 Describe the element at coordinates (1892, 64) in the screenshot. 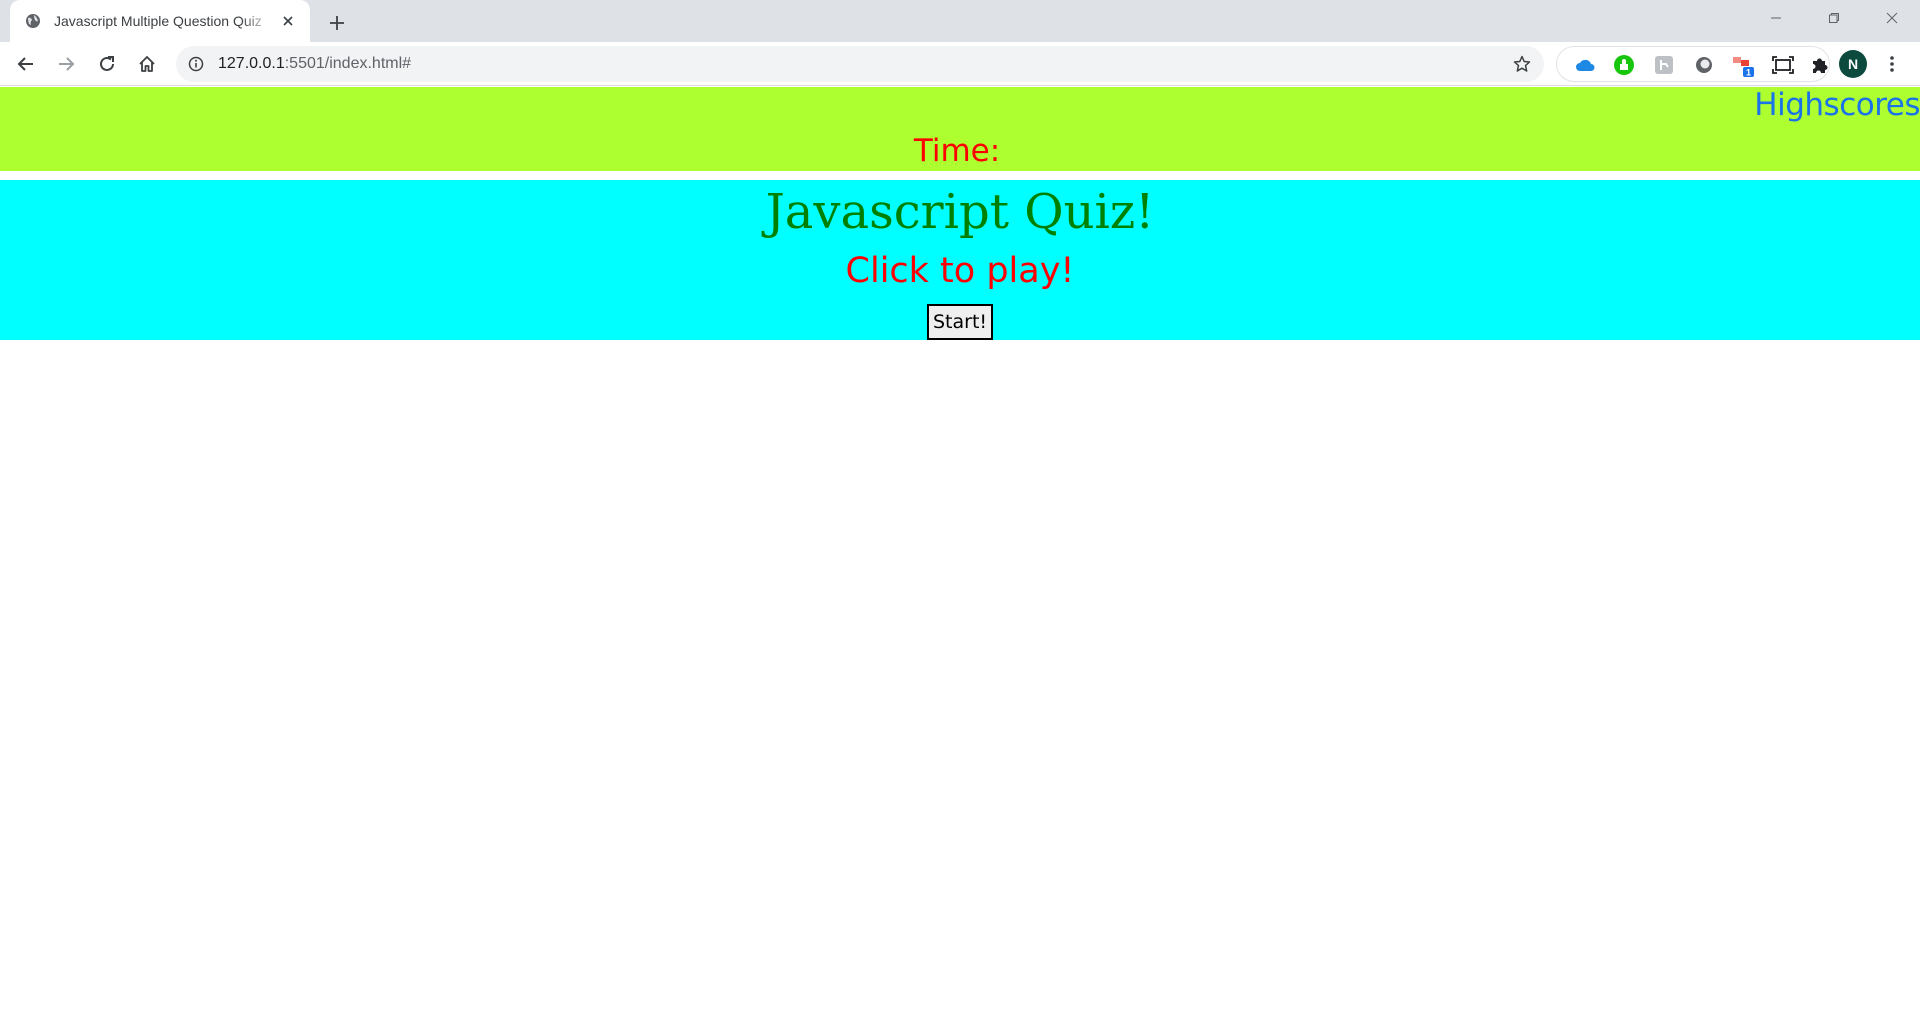

I see `more-menu-icon` at that location.